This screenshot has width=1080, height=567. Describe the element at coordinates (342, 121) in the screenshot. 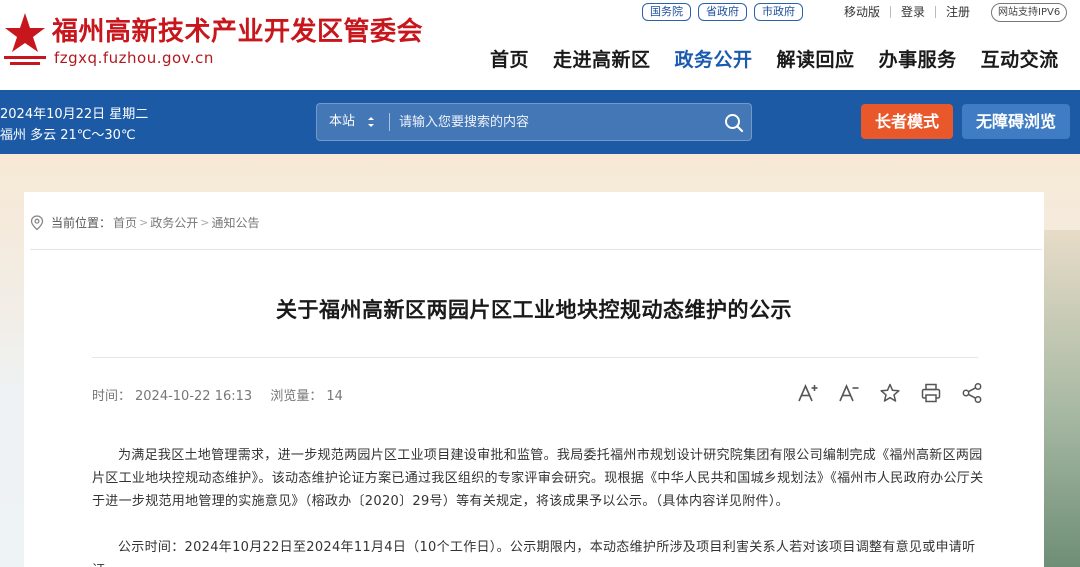

I see `search-scope-label: 本站` at that location.